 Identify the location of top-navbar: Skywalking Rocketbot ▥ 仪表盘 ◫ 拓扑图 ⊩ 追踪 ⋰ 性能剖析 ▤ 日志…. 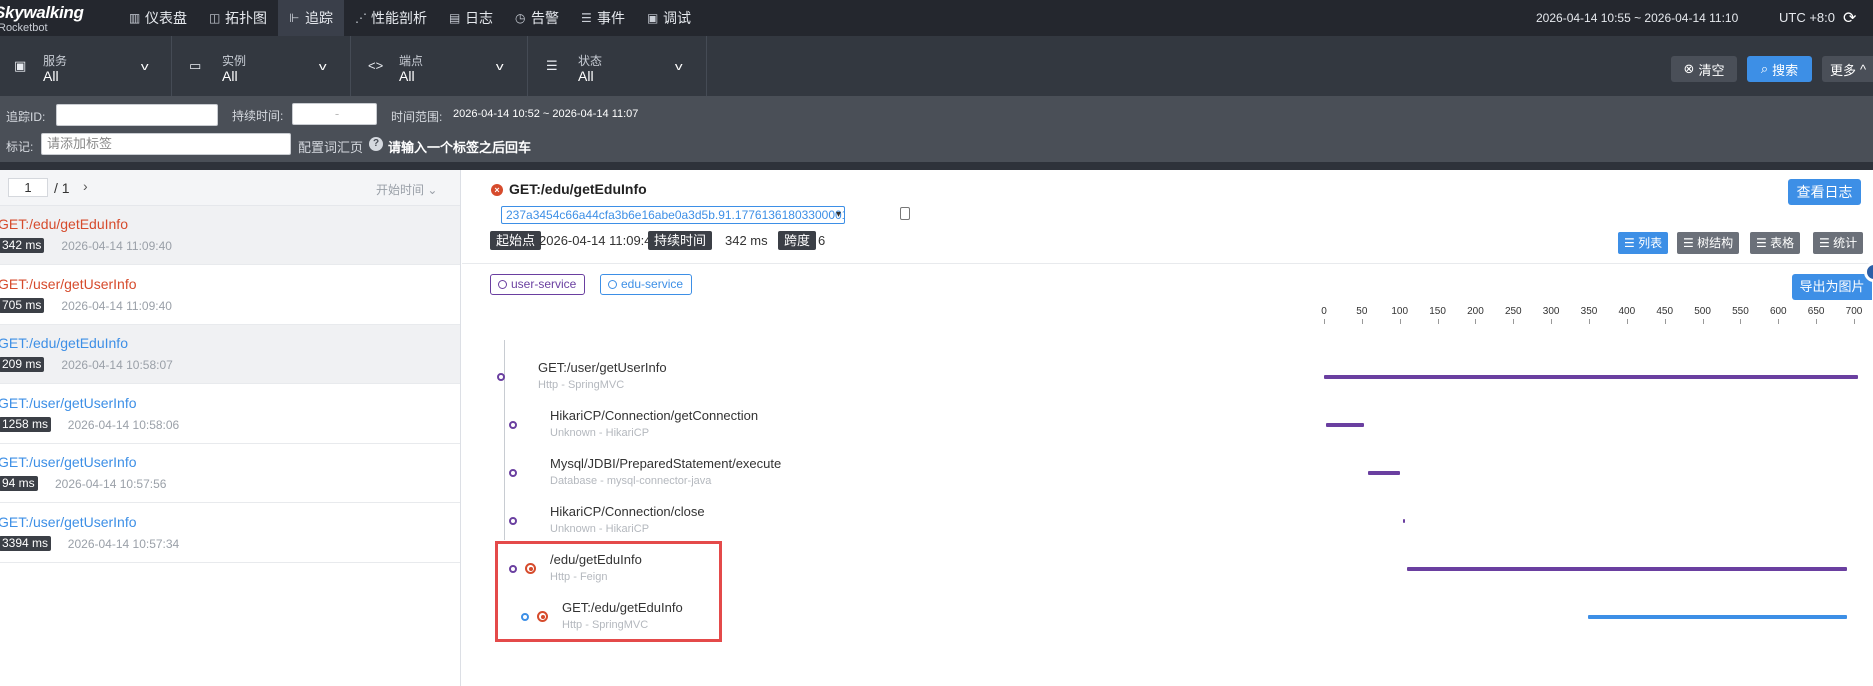
(936, 18).